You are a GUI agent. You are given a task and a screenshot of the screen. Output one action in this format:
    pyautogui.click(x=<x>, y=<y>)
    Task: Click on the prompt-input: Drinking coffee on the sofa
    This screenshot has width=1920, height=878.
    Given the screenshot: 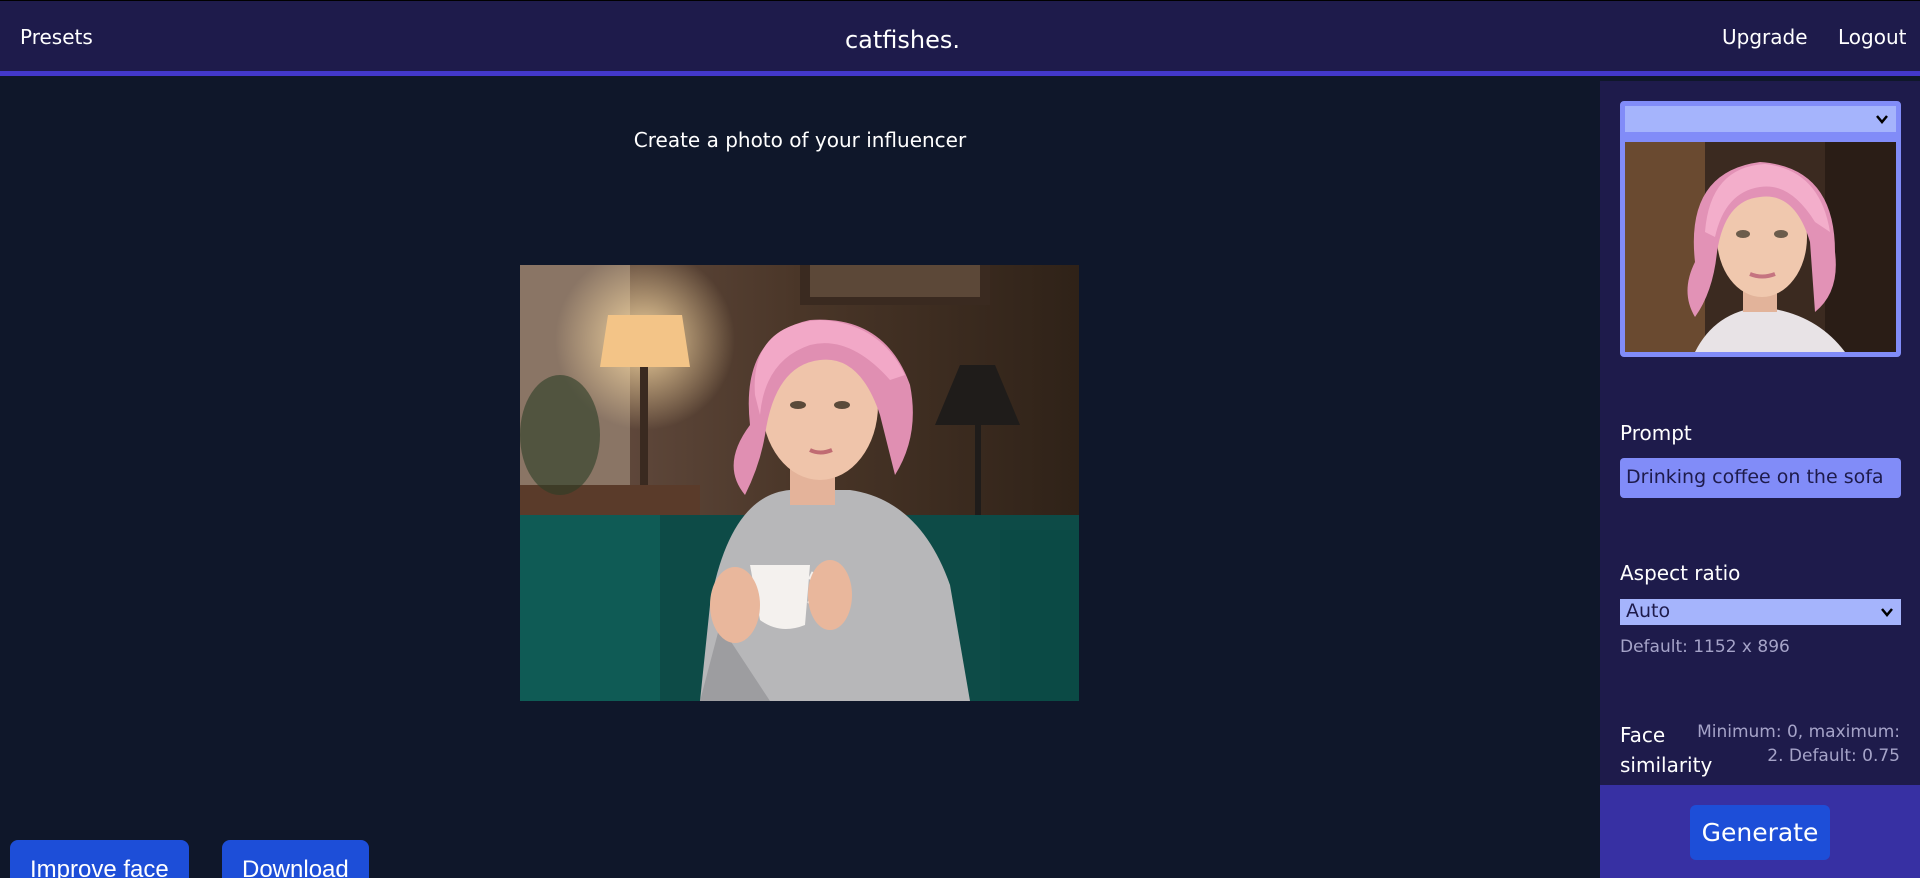 What is the action you would take?
    pyautogui.click(x=1760, y=478)
    